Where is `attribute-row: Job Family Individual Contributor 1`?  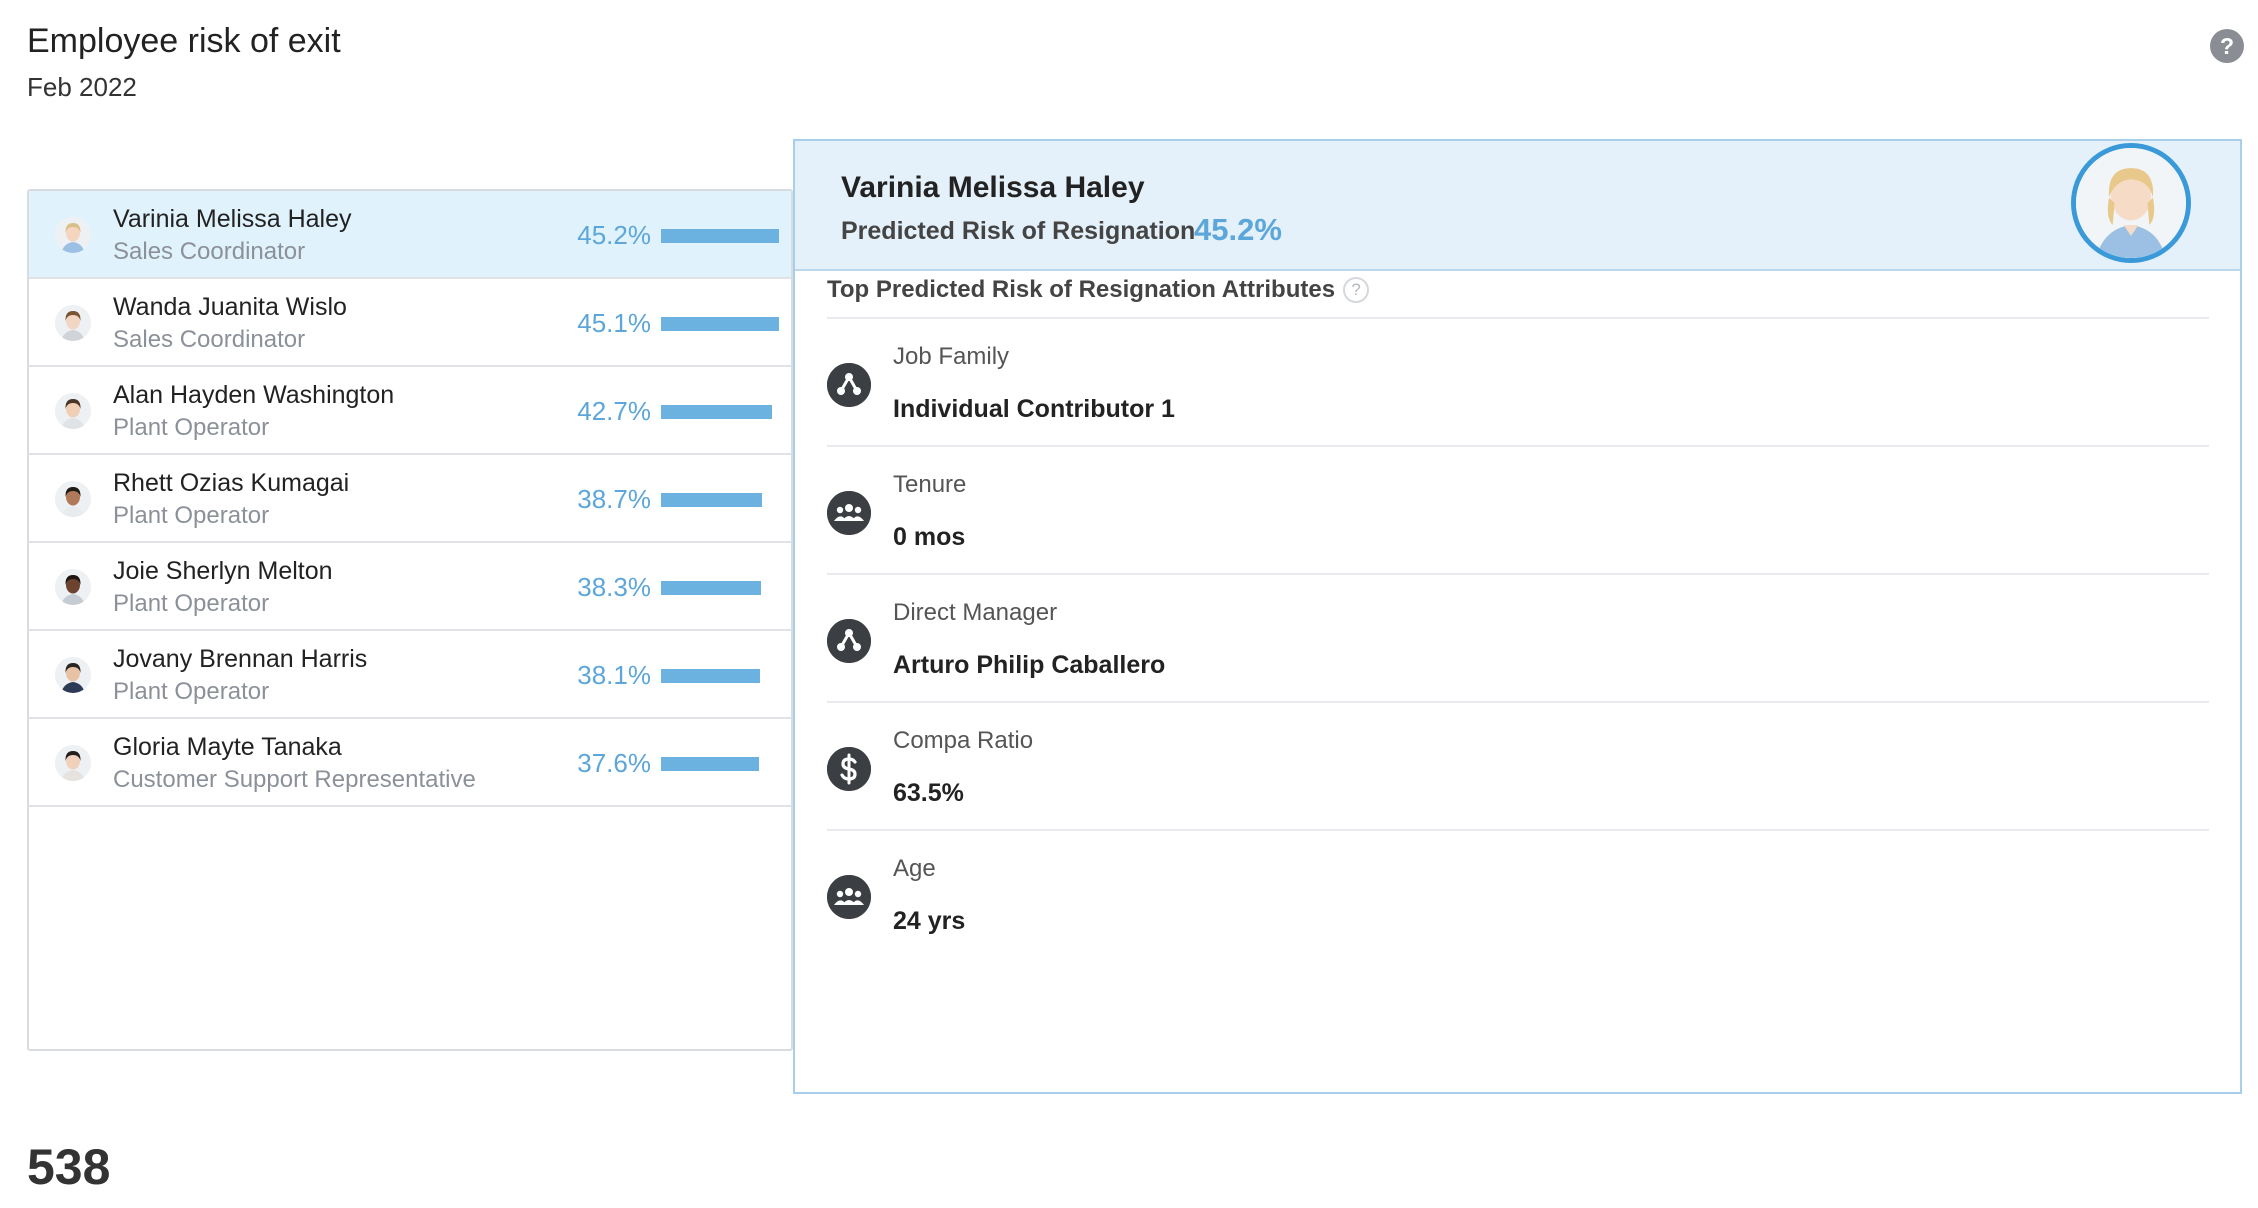
attribute-row: Job Family Individual Contributor 1 is located at coordinates (1518, 383).